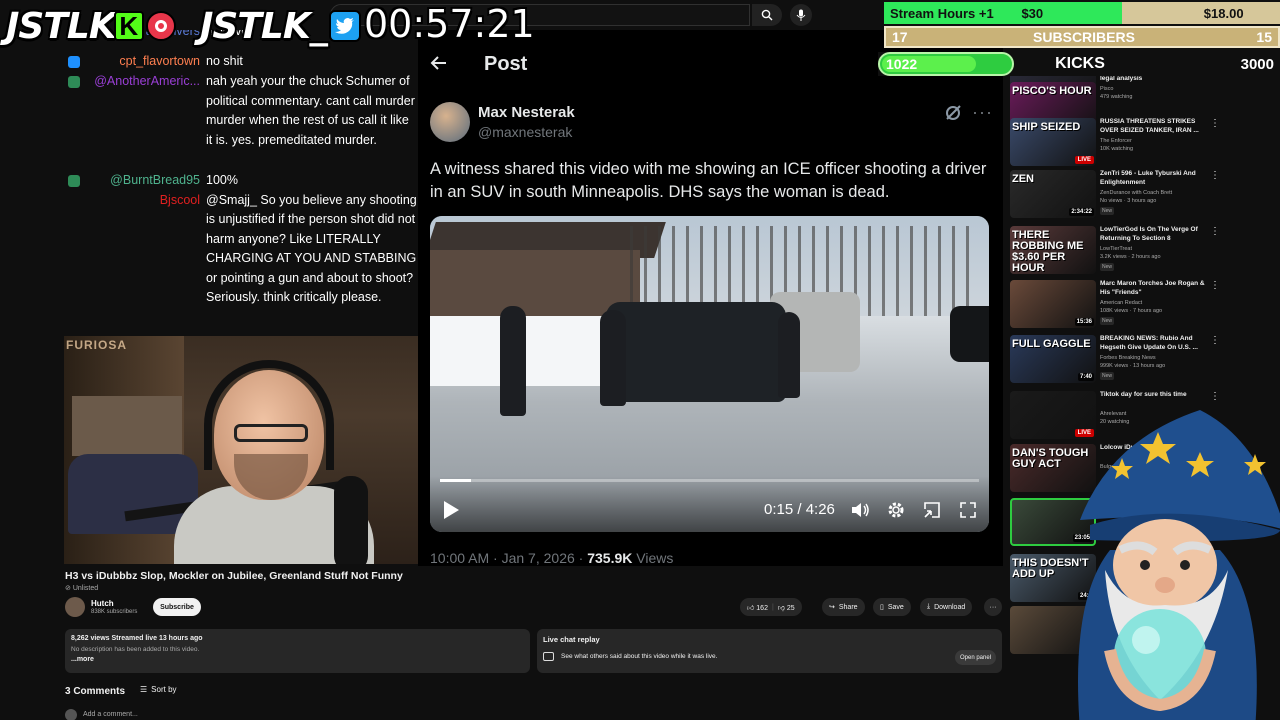  Describe the element at coordinates (525, 132) in the screenshot. I see `author-handle: @maxnesterak` at that location.